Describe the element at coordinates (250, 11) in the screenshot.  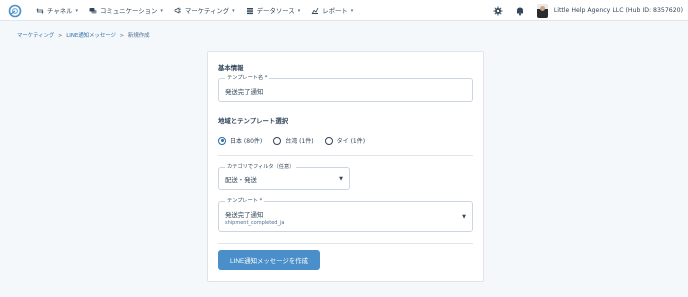
I see `database-icon` at that location.